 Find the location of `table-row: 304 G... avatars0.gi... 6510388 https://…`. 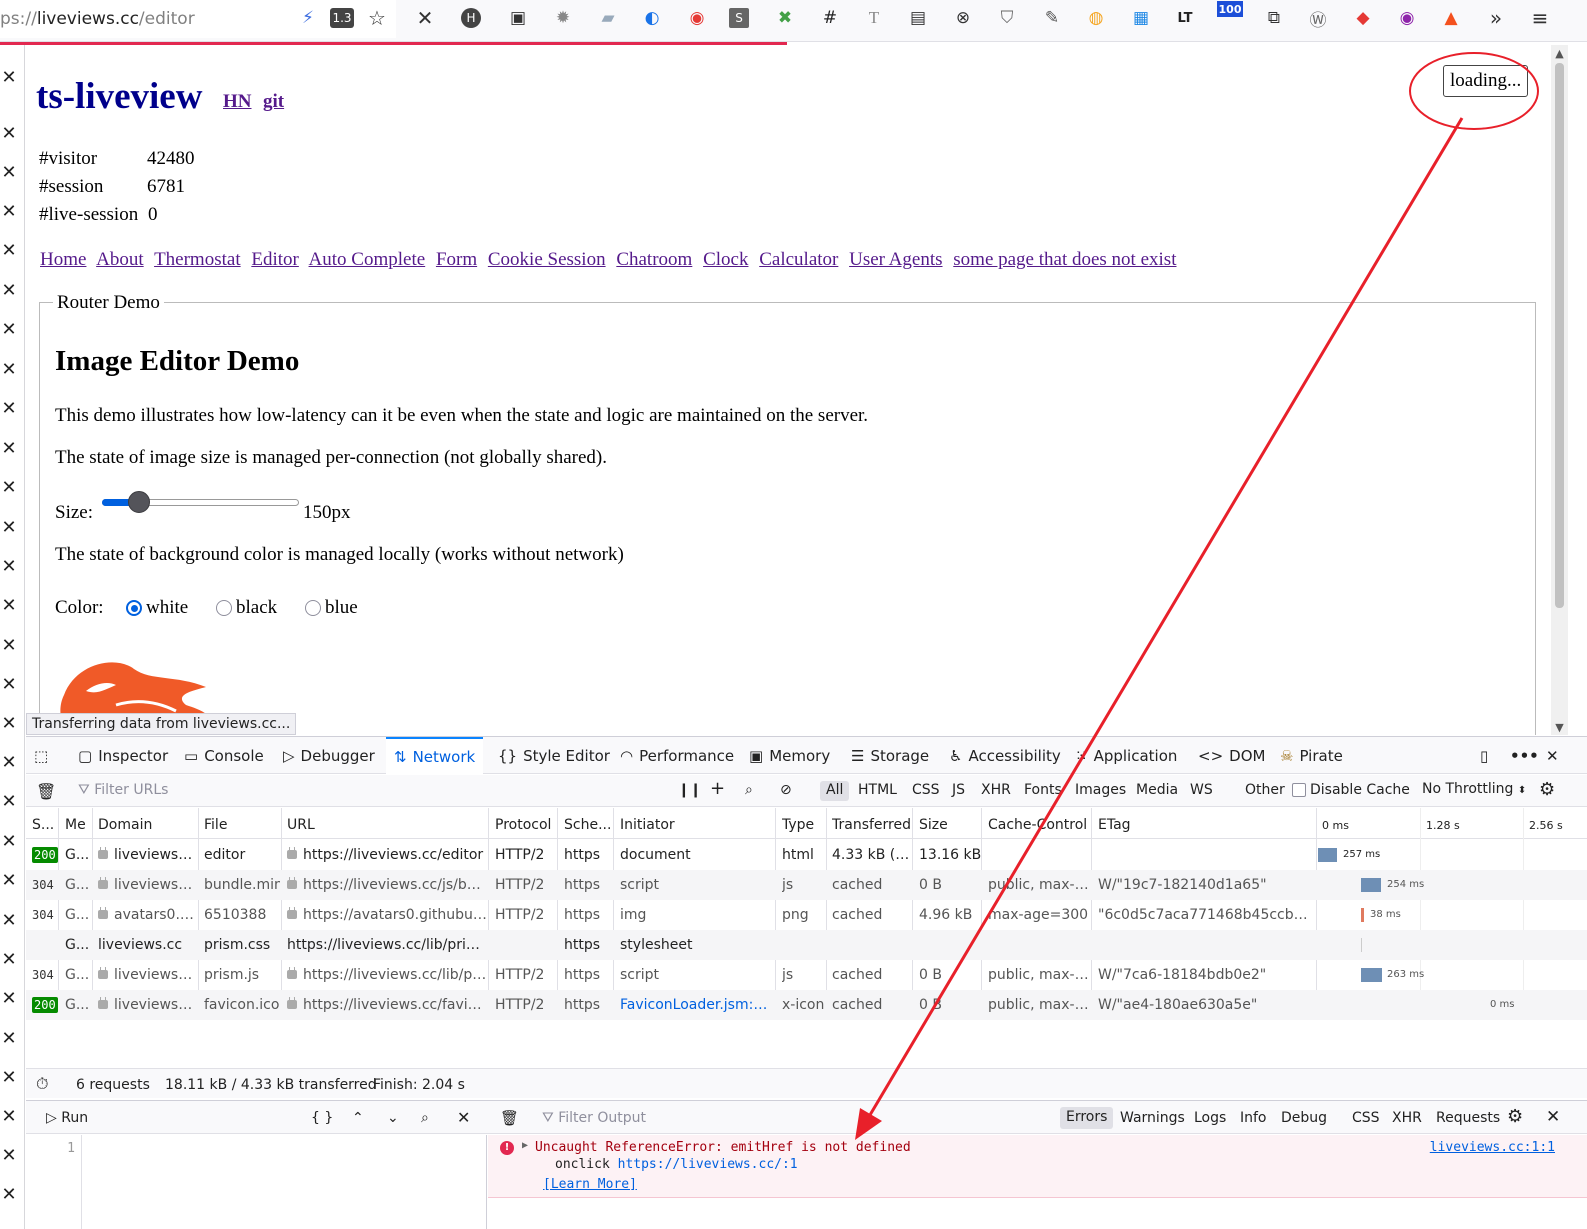

table-row: 304 G... avatars0.gi... 6510388 https://… is located at coordinates (806, 915).